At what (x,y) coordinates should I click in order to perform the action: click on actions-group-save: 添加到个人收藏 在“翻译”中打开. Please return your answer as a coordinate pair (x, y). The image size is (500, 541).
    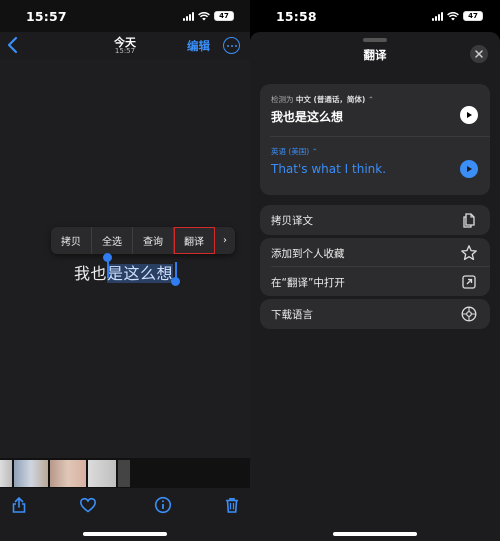
    Looking at the image, I should click on (375, 267).